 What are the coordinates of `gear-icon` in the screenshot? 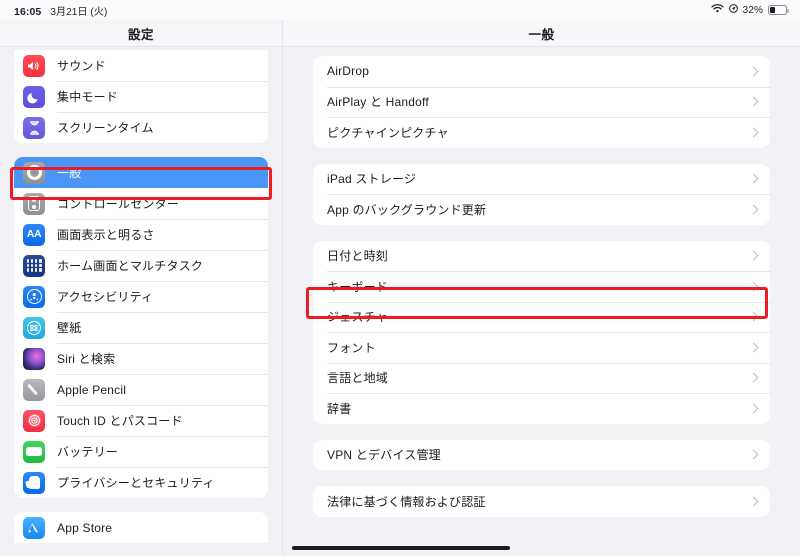 It's located at (34, 172).